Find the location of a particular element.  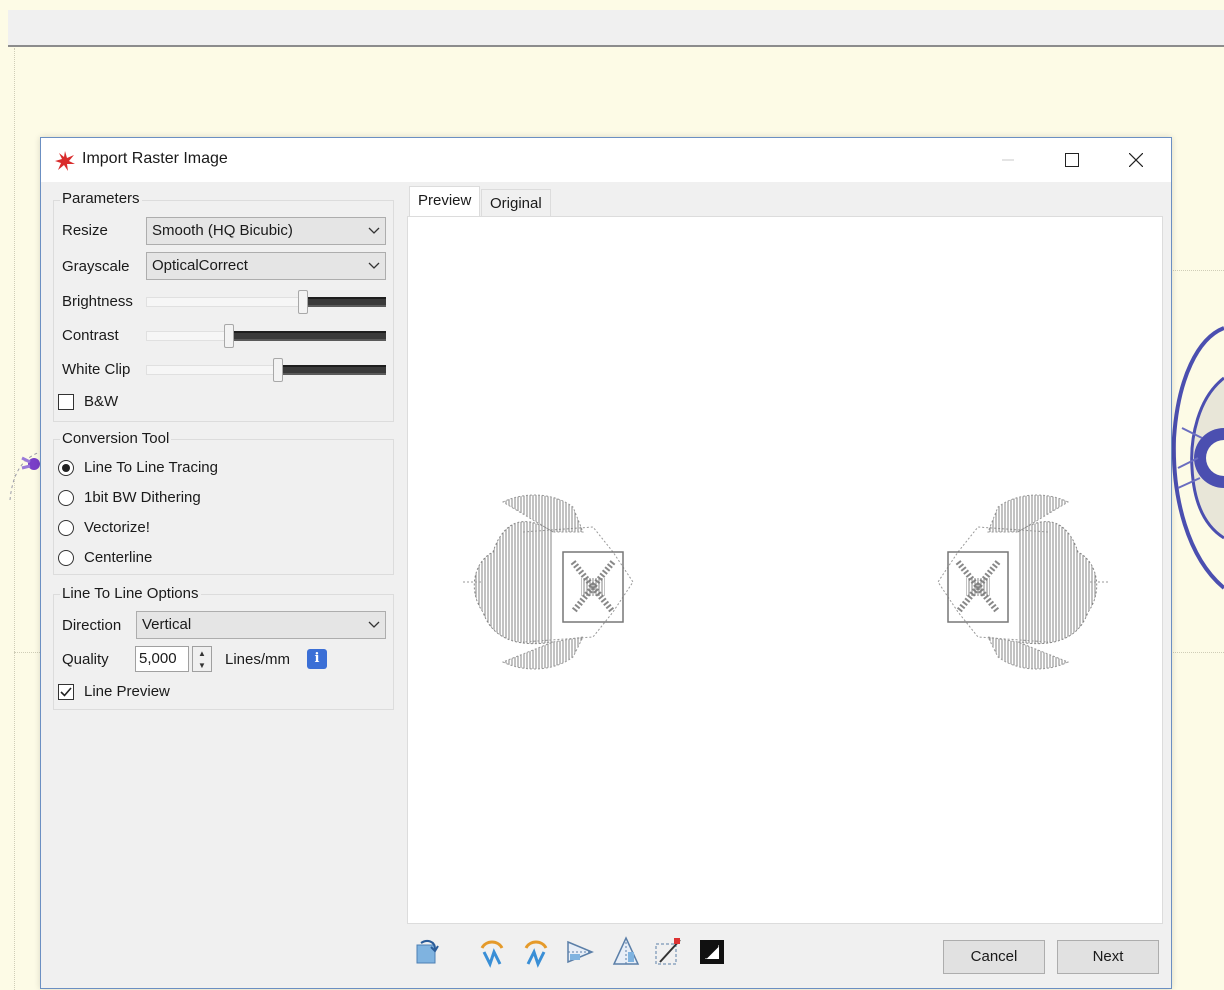

line-preview-label: Line Preview is located at coordinates (127, 691).